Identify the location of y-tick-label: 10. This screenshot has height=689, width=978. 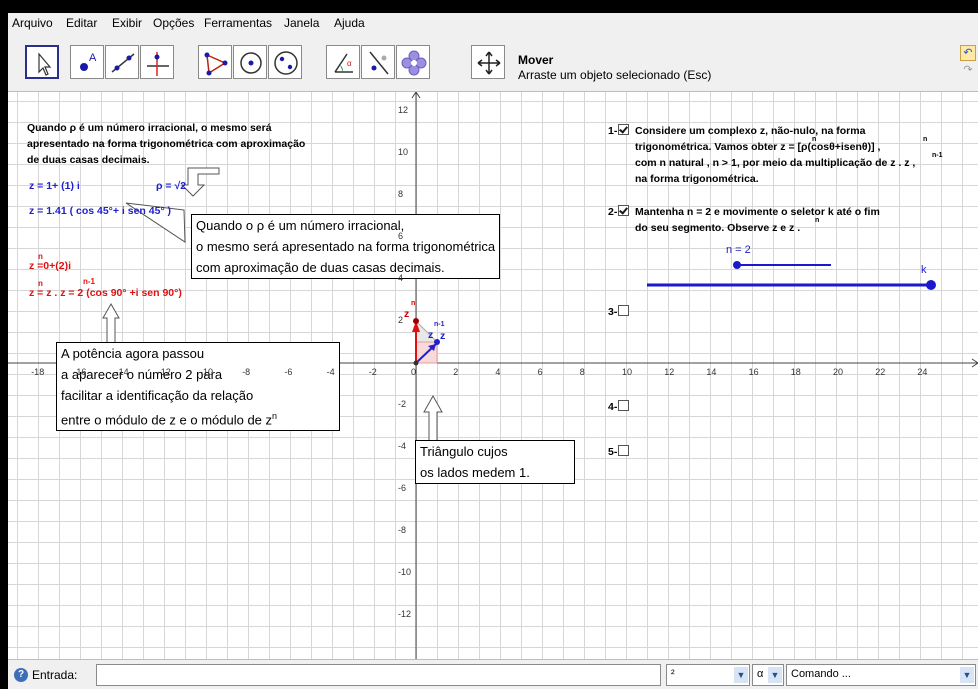
(403, 152).